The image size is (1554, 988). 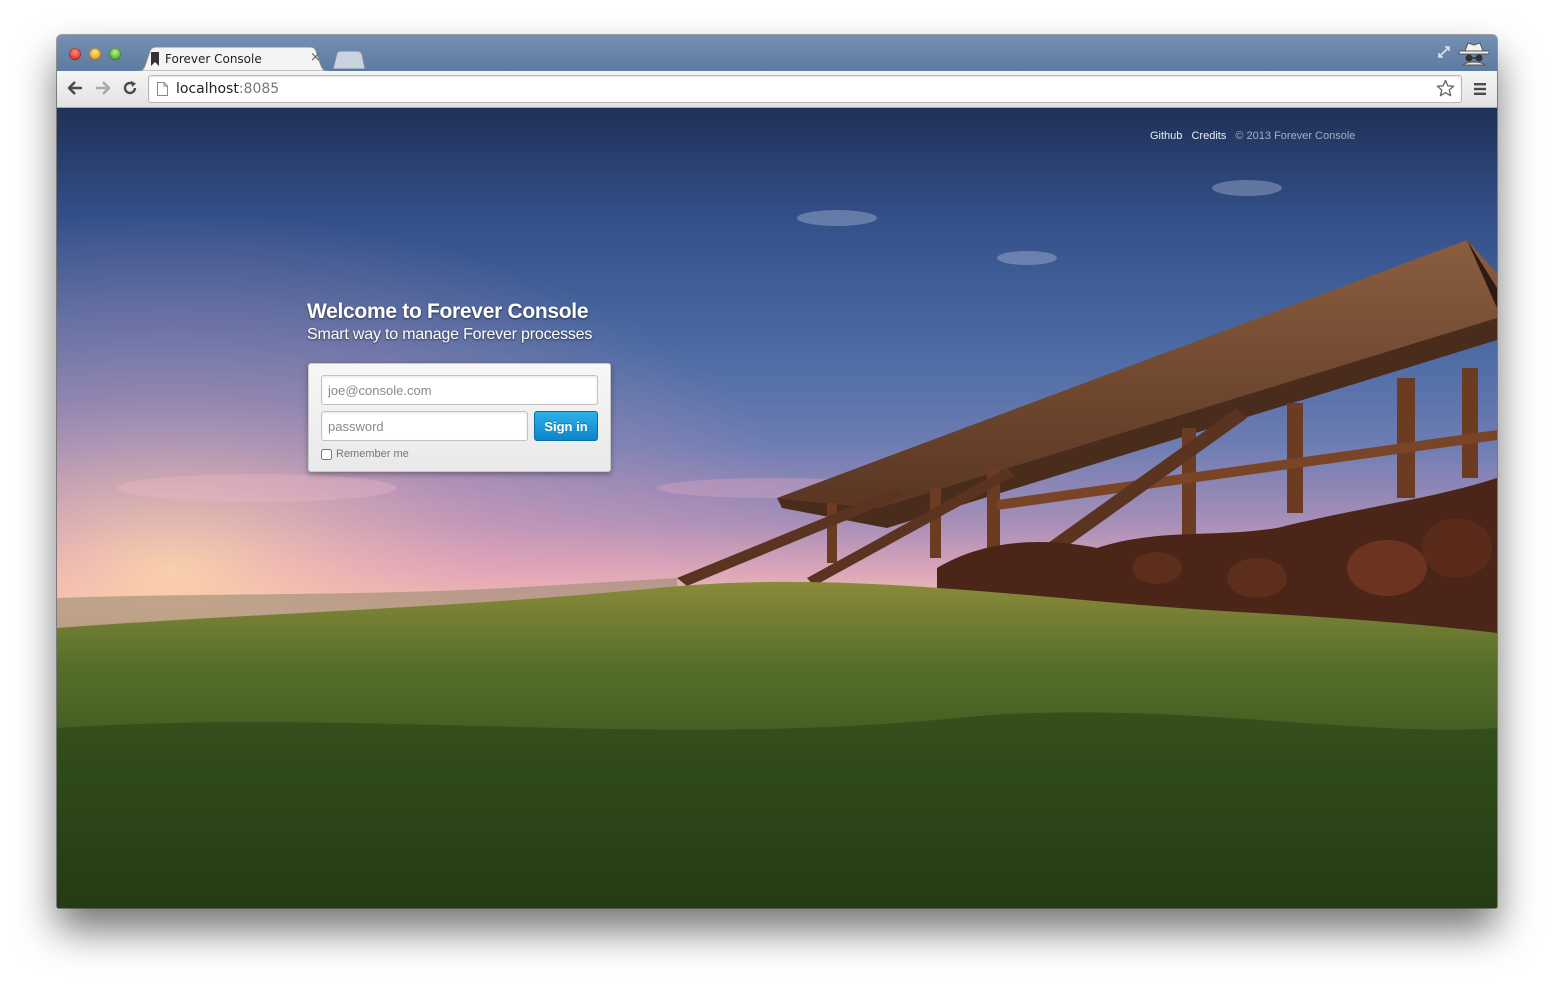 I want to click on star-icon, so click(x=1445, y=88).